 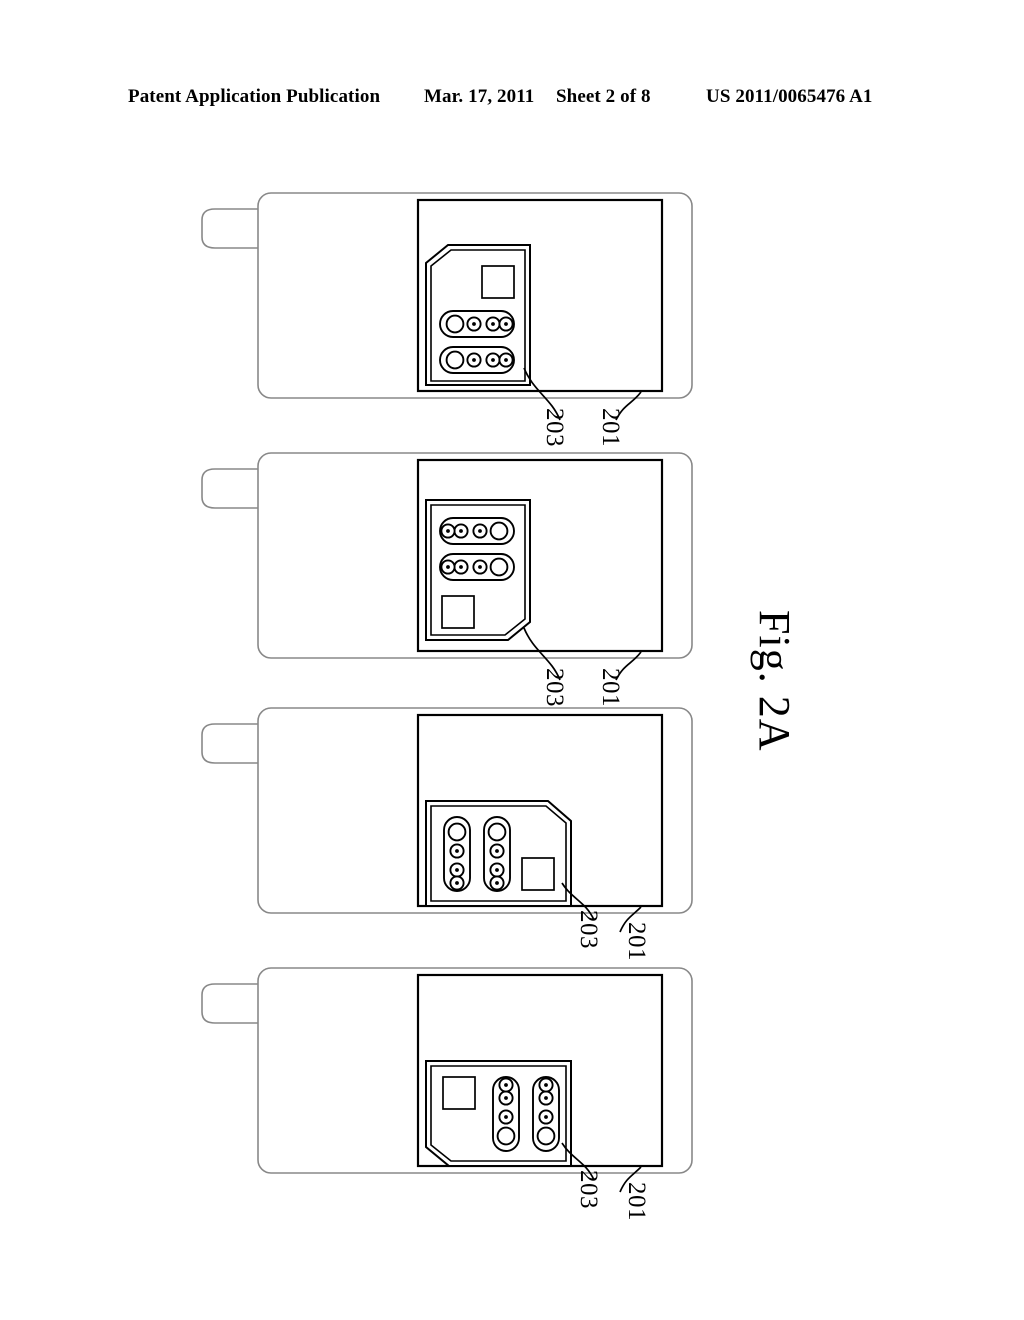 What do you see at coordinates (554, 427) in the screenshot?
I see `ref-numeral-203-panel-1: 203` at bounding box center [554, 427].